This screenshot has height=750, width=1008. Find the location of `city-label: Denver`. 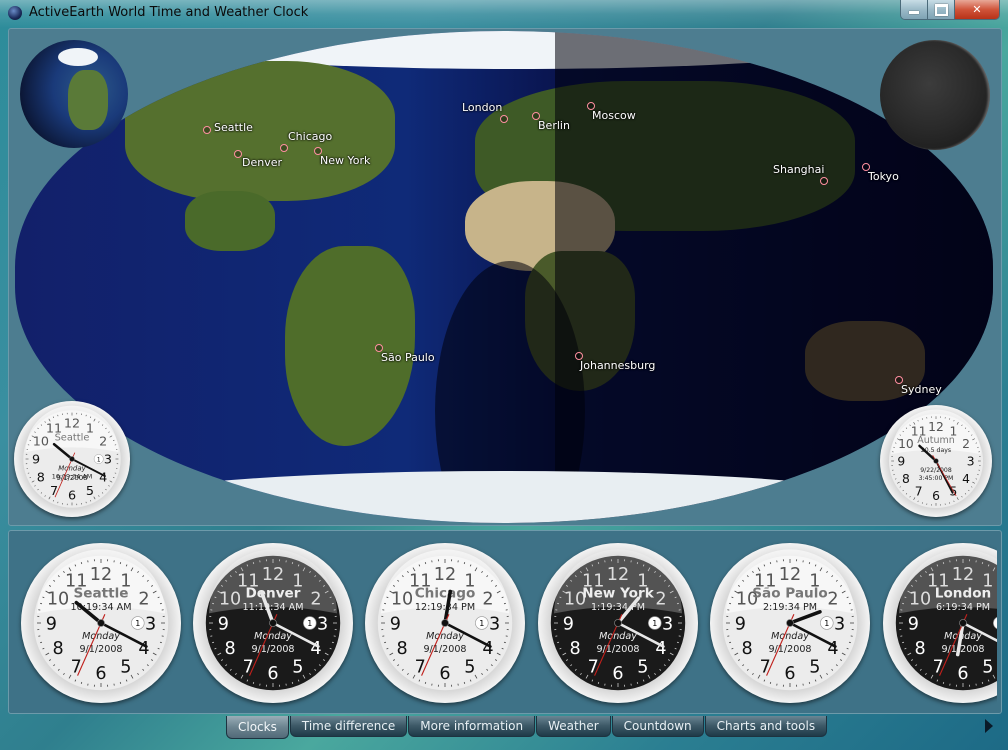

city-label: Denver is located at coordinates (262, 162).